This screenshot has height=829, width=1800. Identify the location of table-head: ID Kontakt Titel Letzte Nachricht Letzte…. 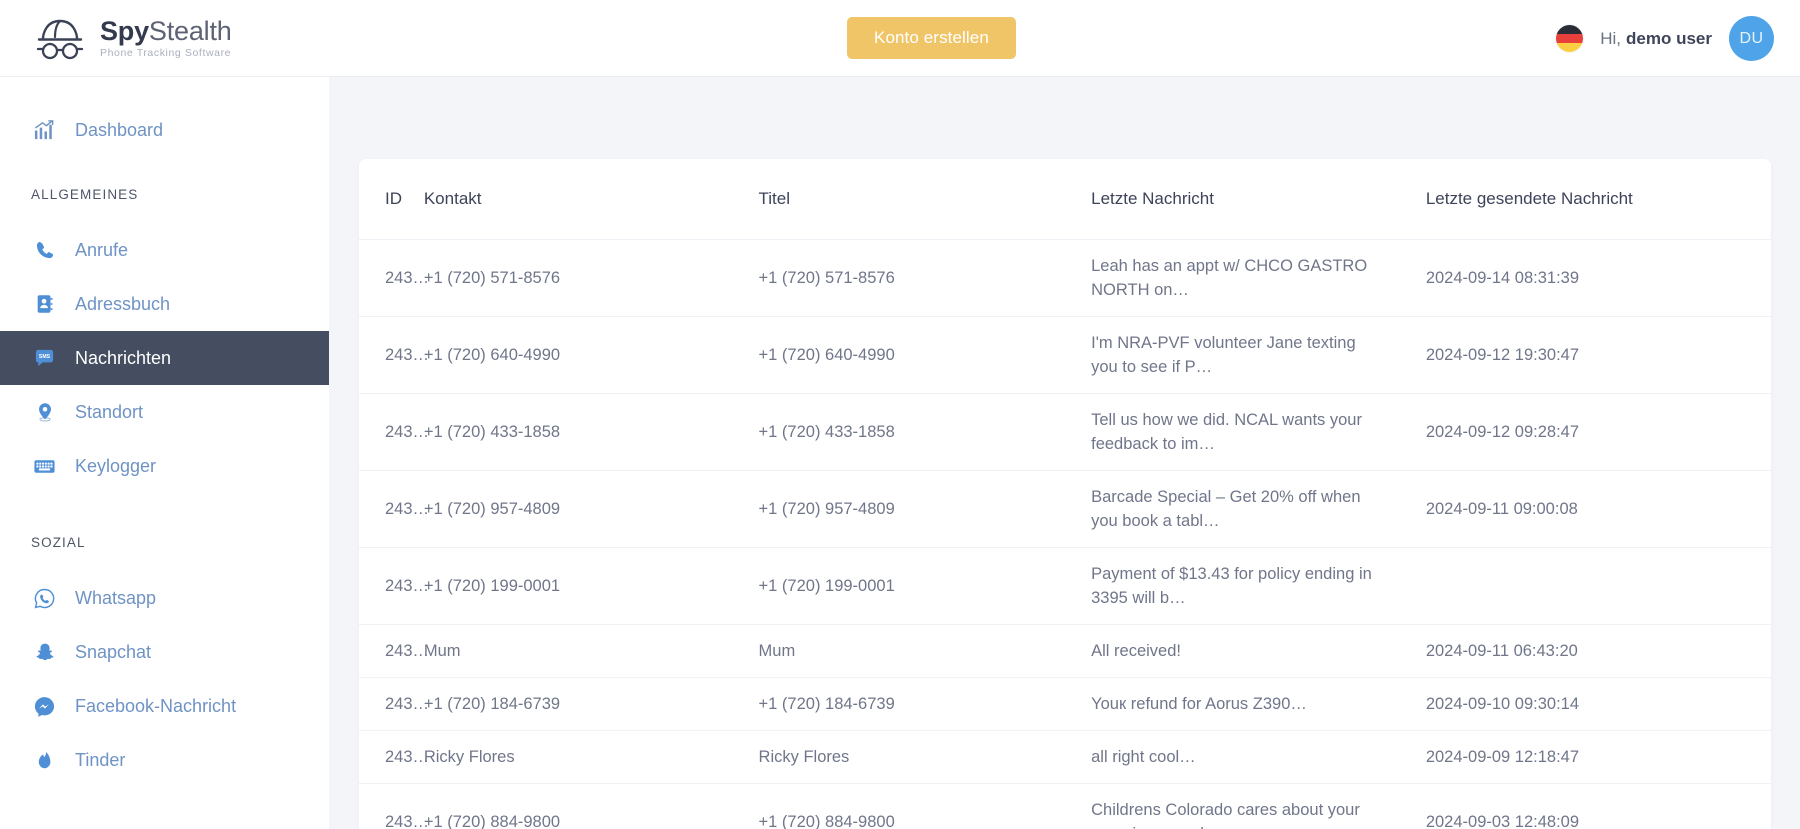
(1065, 199).